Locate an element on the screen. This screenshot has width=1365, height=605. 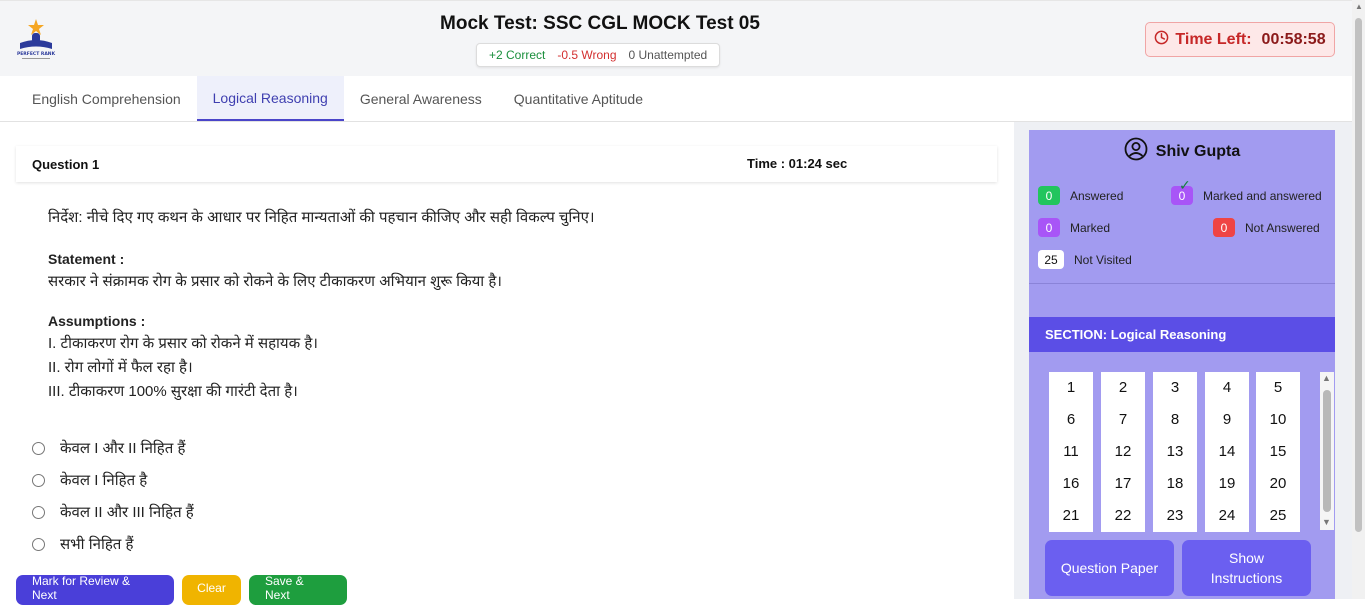
option-label: केवल II और III निहित हैं is located at coordinates (127, 512).